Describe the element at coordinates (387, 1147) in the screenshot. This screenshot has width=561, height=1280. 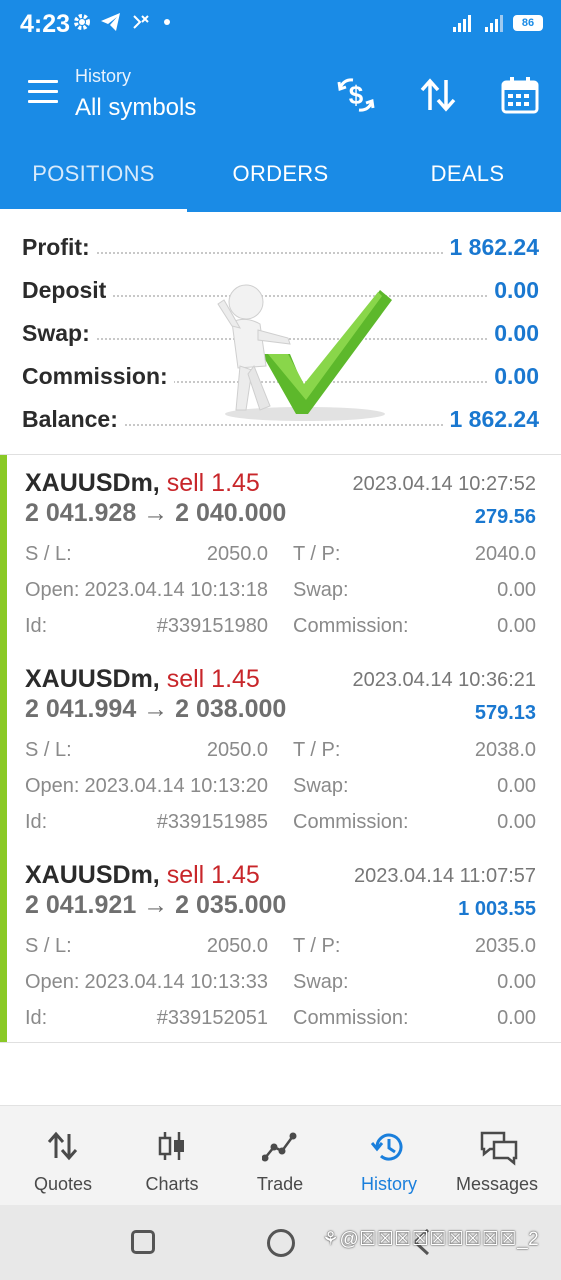
I see `history-icon` at that location.